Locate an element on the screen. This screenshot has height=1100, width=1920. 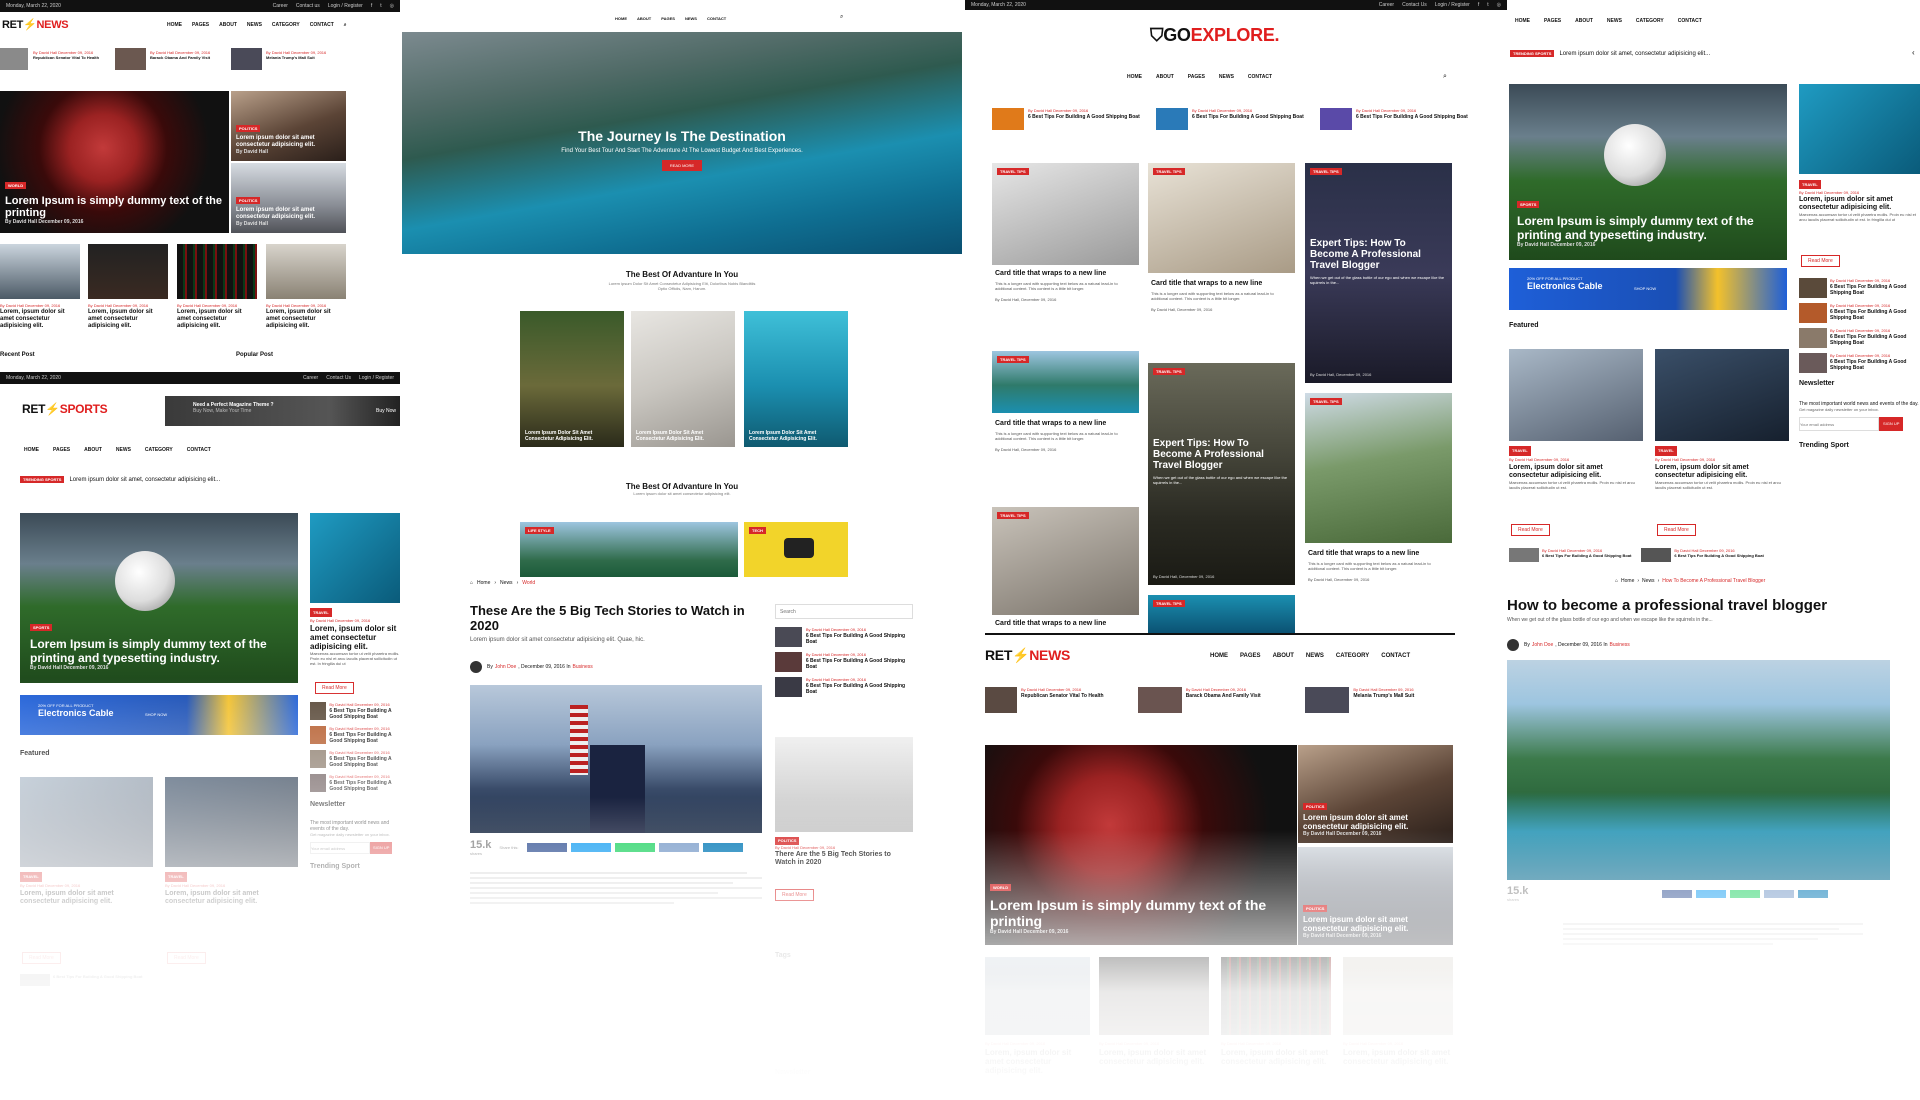
email-input is located at coordinates (1839, 424).